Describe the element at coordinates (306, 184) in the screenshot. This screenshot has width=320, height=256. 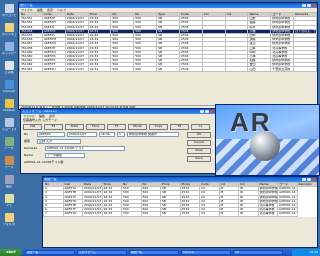
I see `column-header: Remarks` at that location.